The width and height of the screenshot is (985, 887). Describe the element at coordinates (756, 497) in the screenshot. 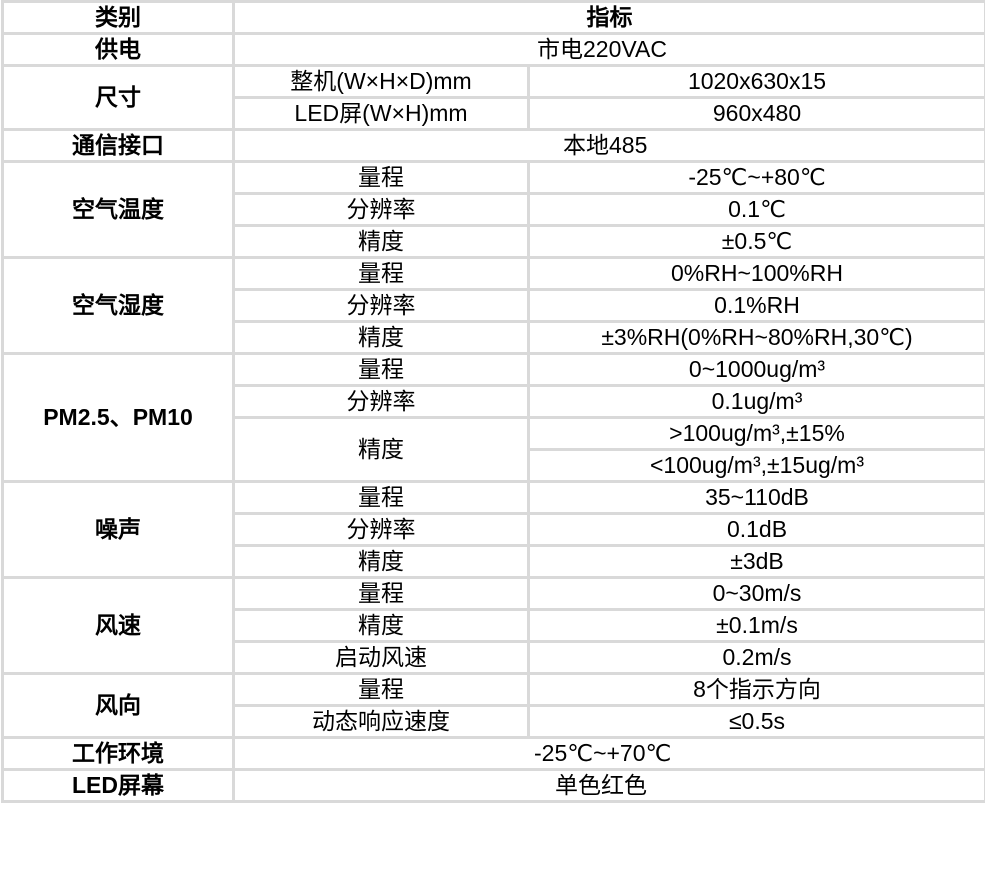

I see `value-noise-range: 35~110dB` at that location.